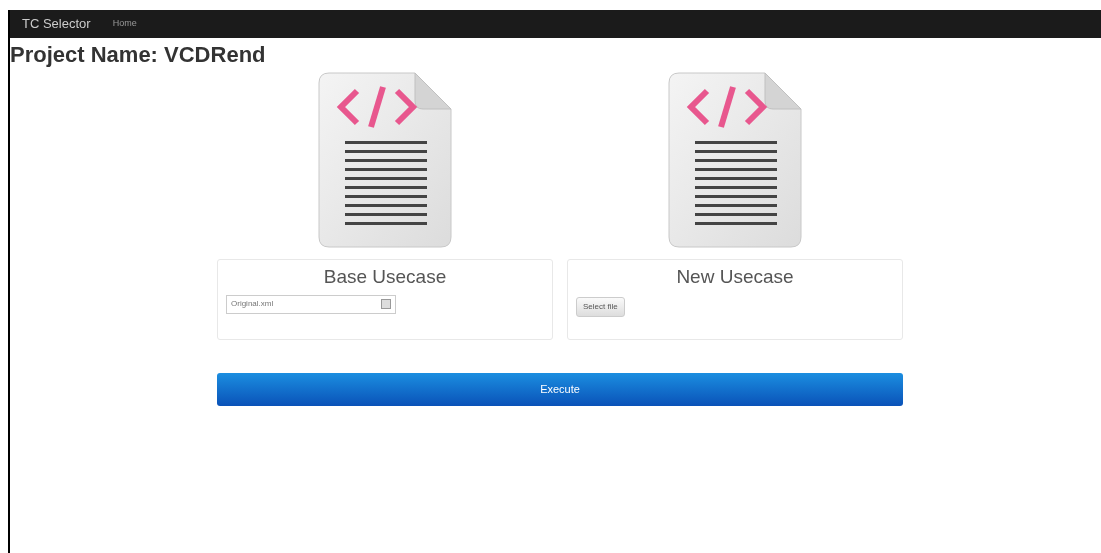 The width and height of the screenshot is (1101, 553). I want to click on page-title: Project Name: VCDRend, so click(138, 55).